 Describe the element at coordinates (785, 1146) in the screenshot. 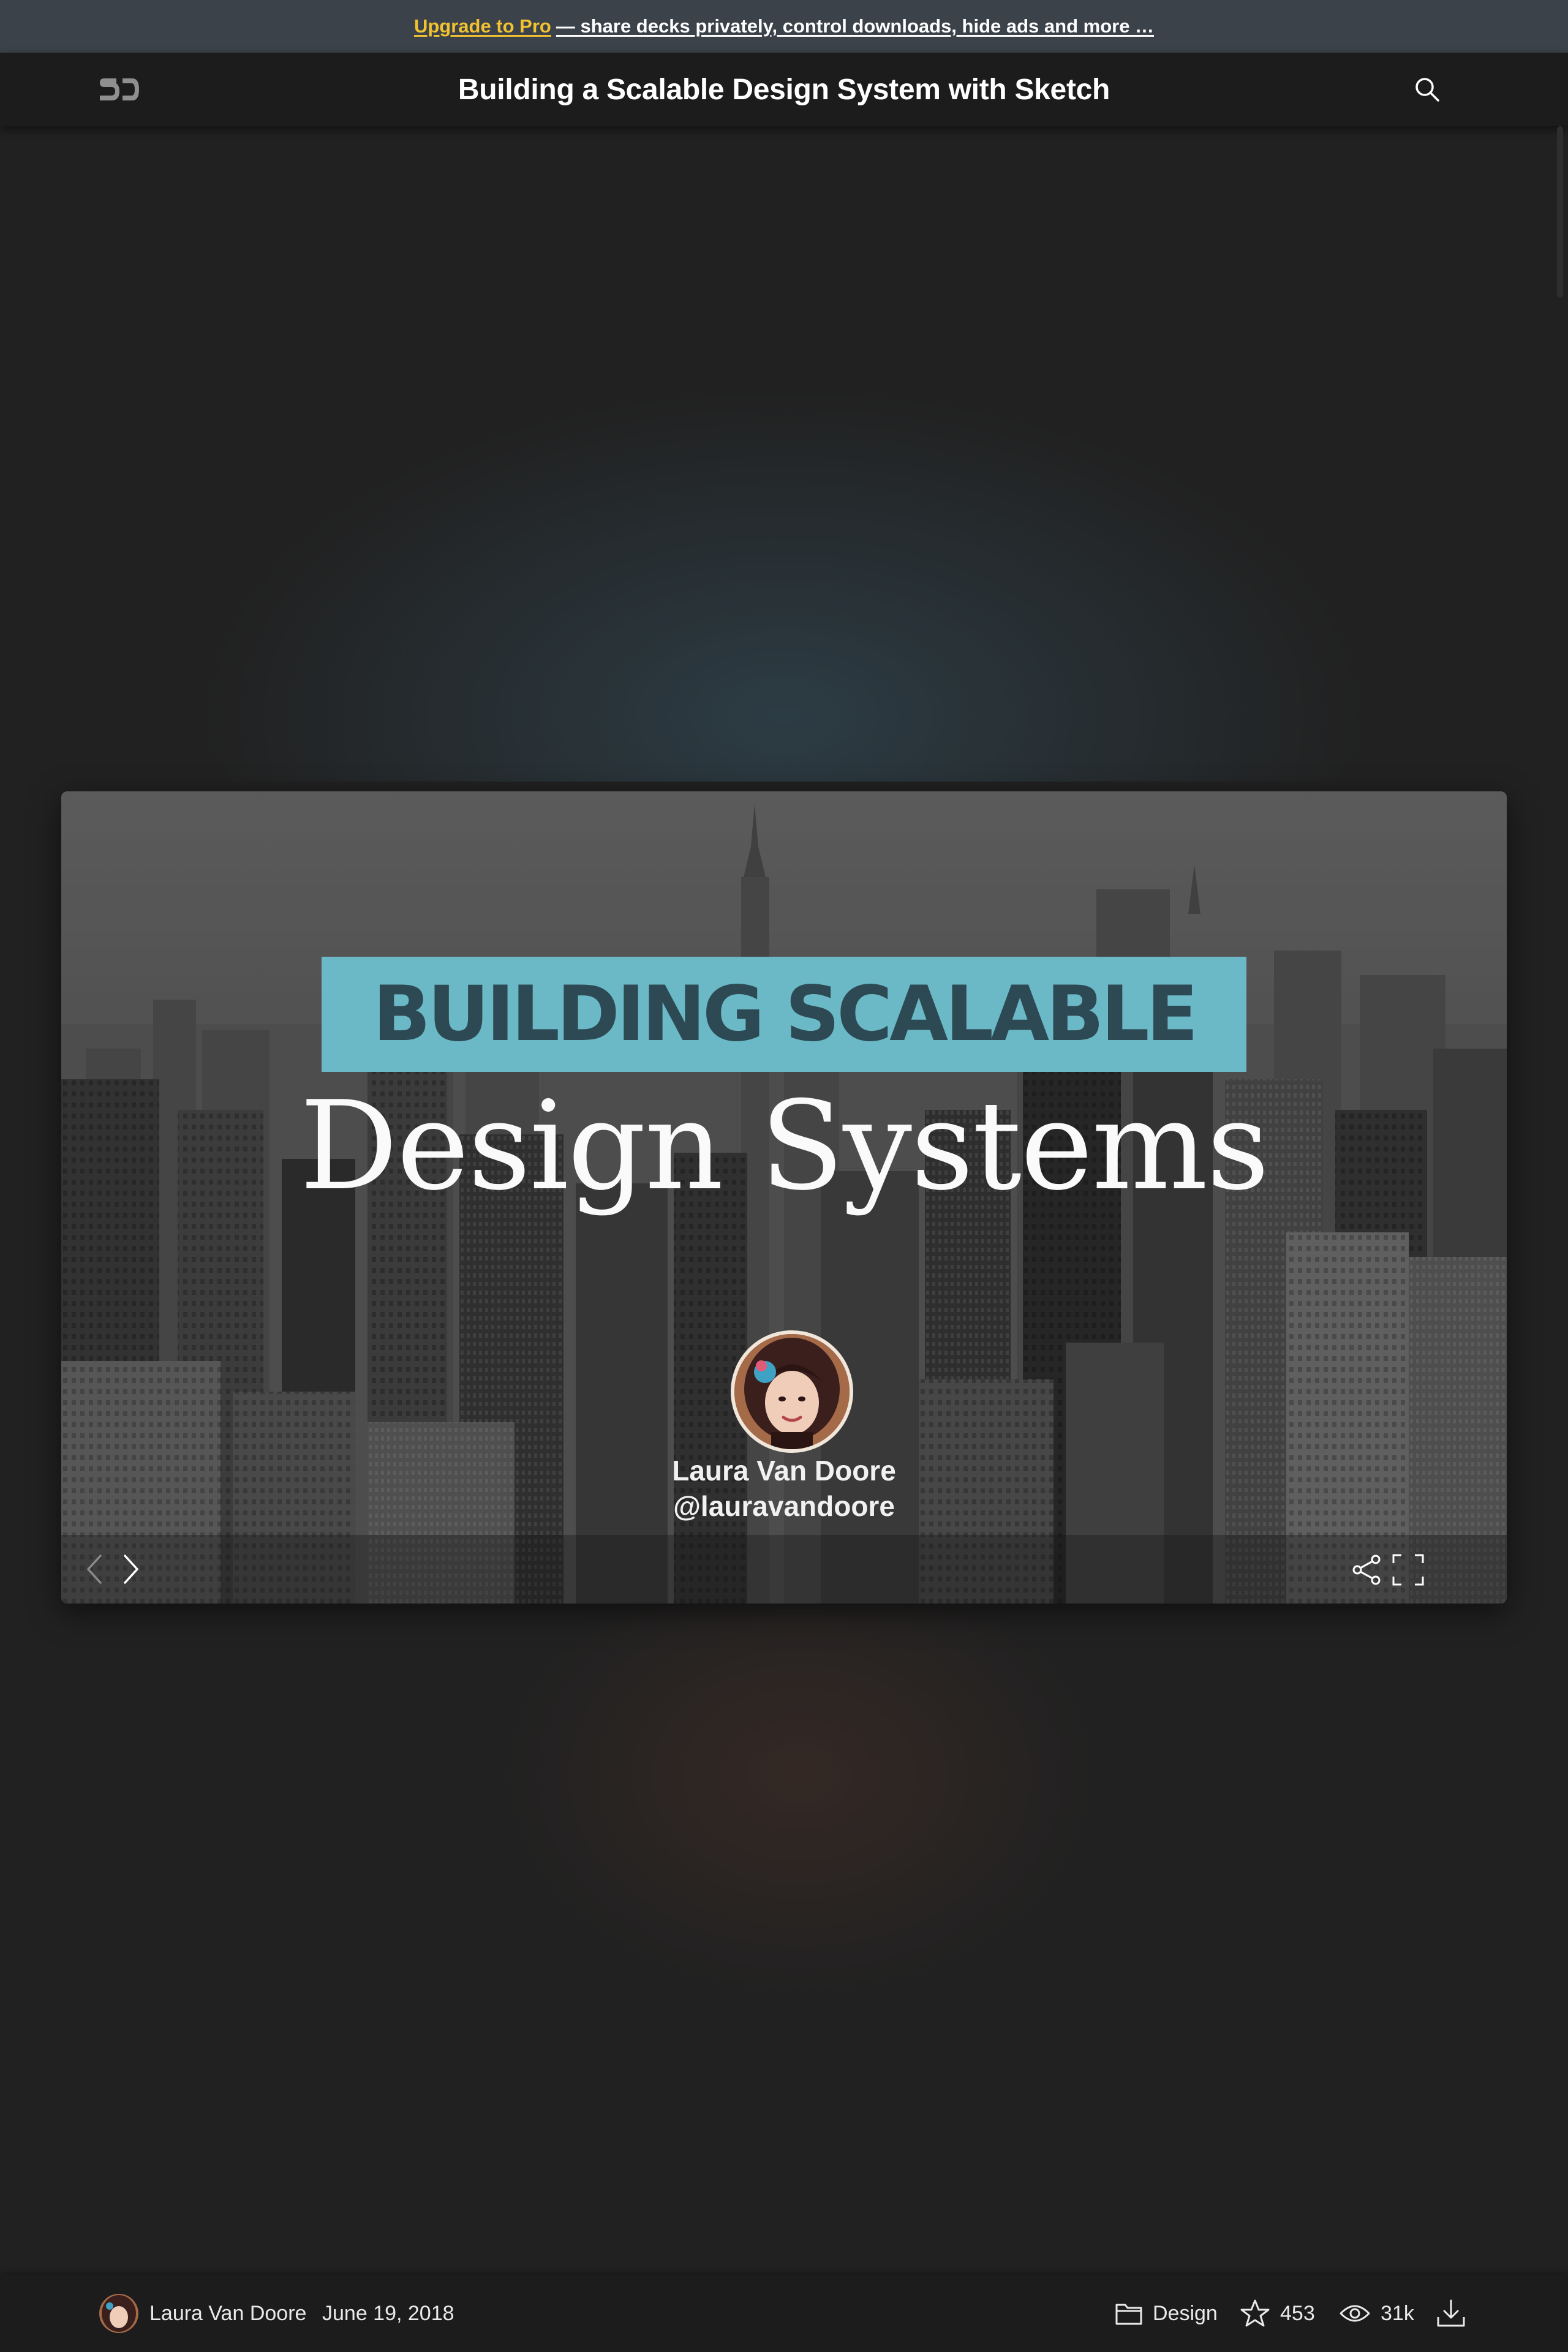

I see `slide-heading: Design Systems` at that location.